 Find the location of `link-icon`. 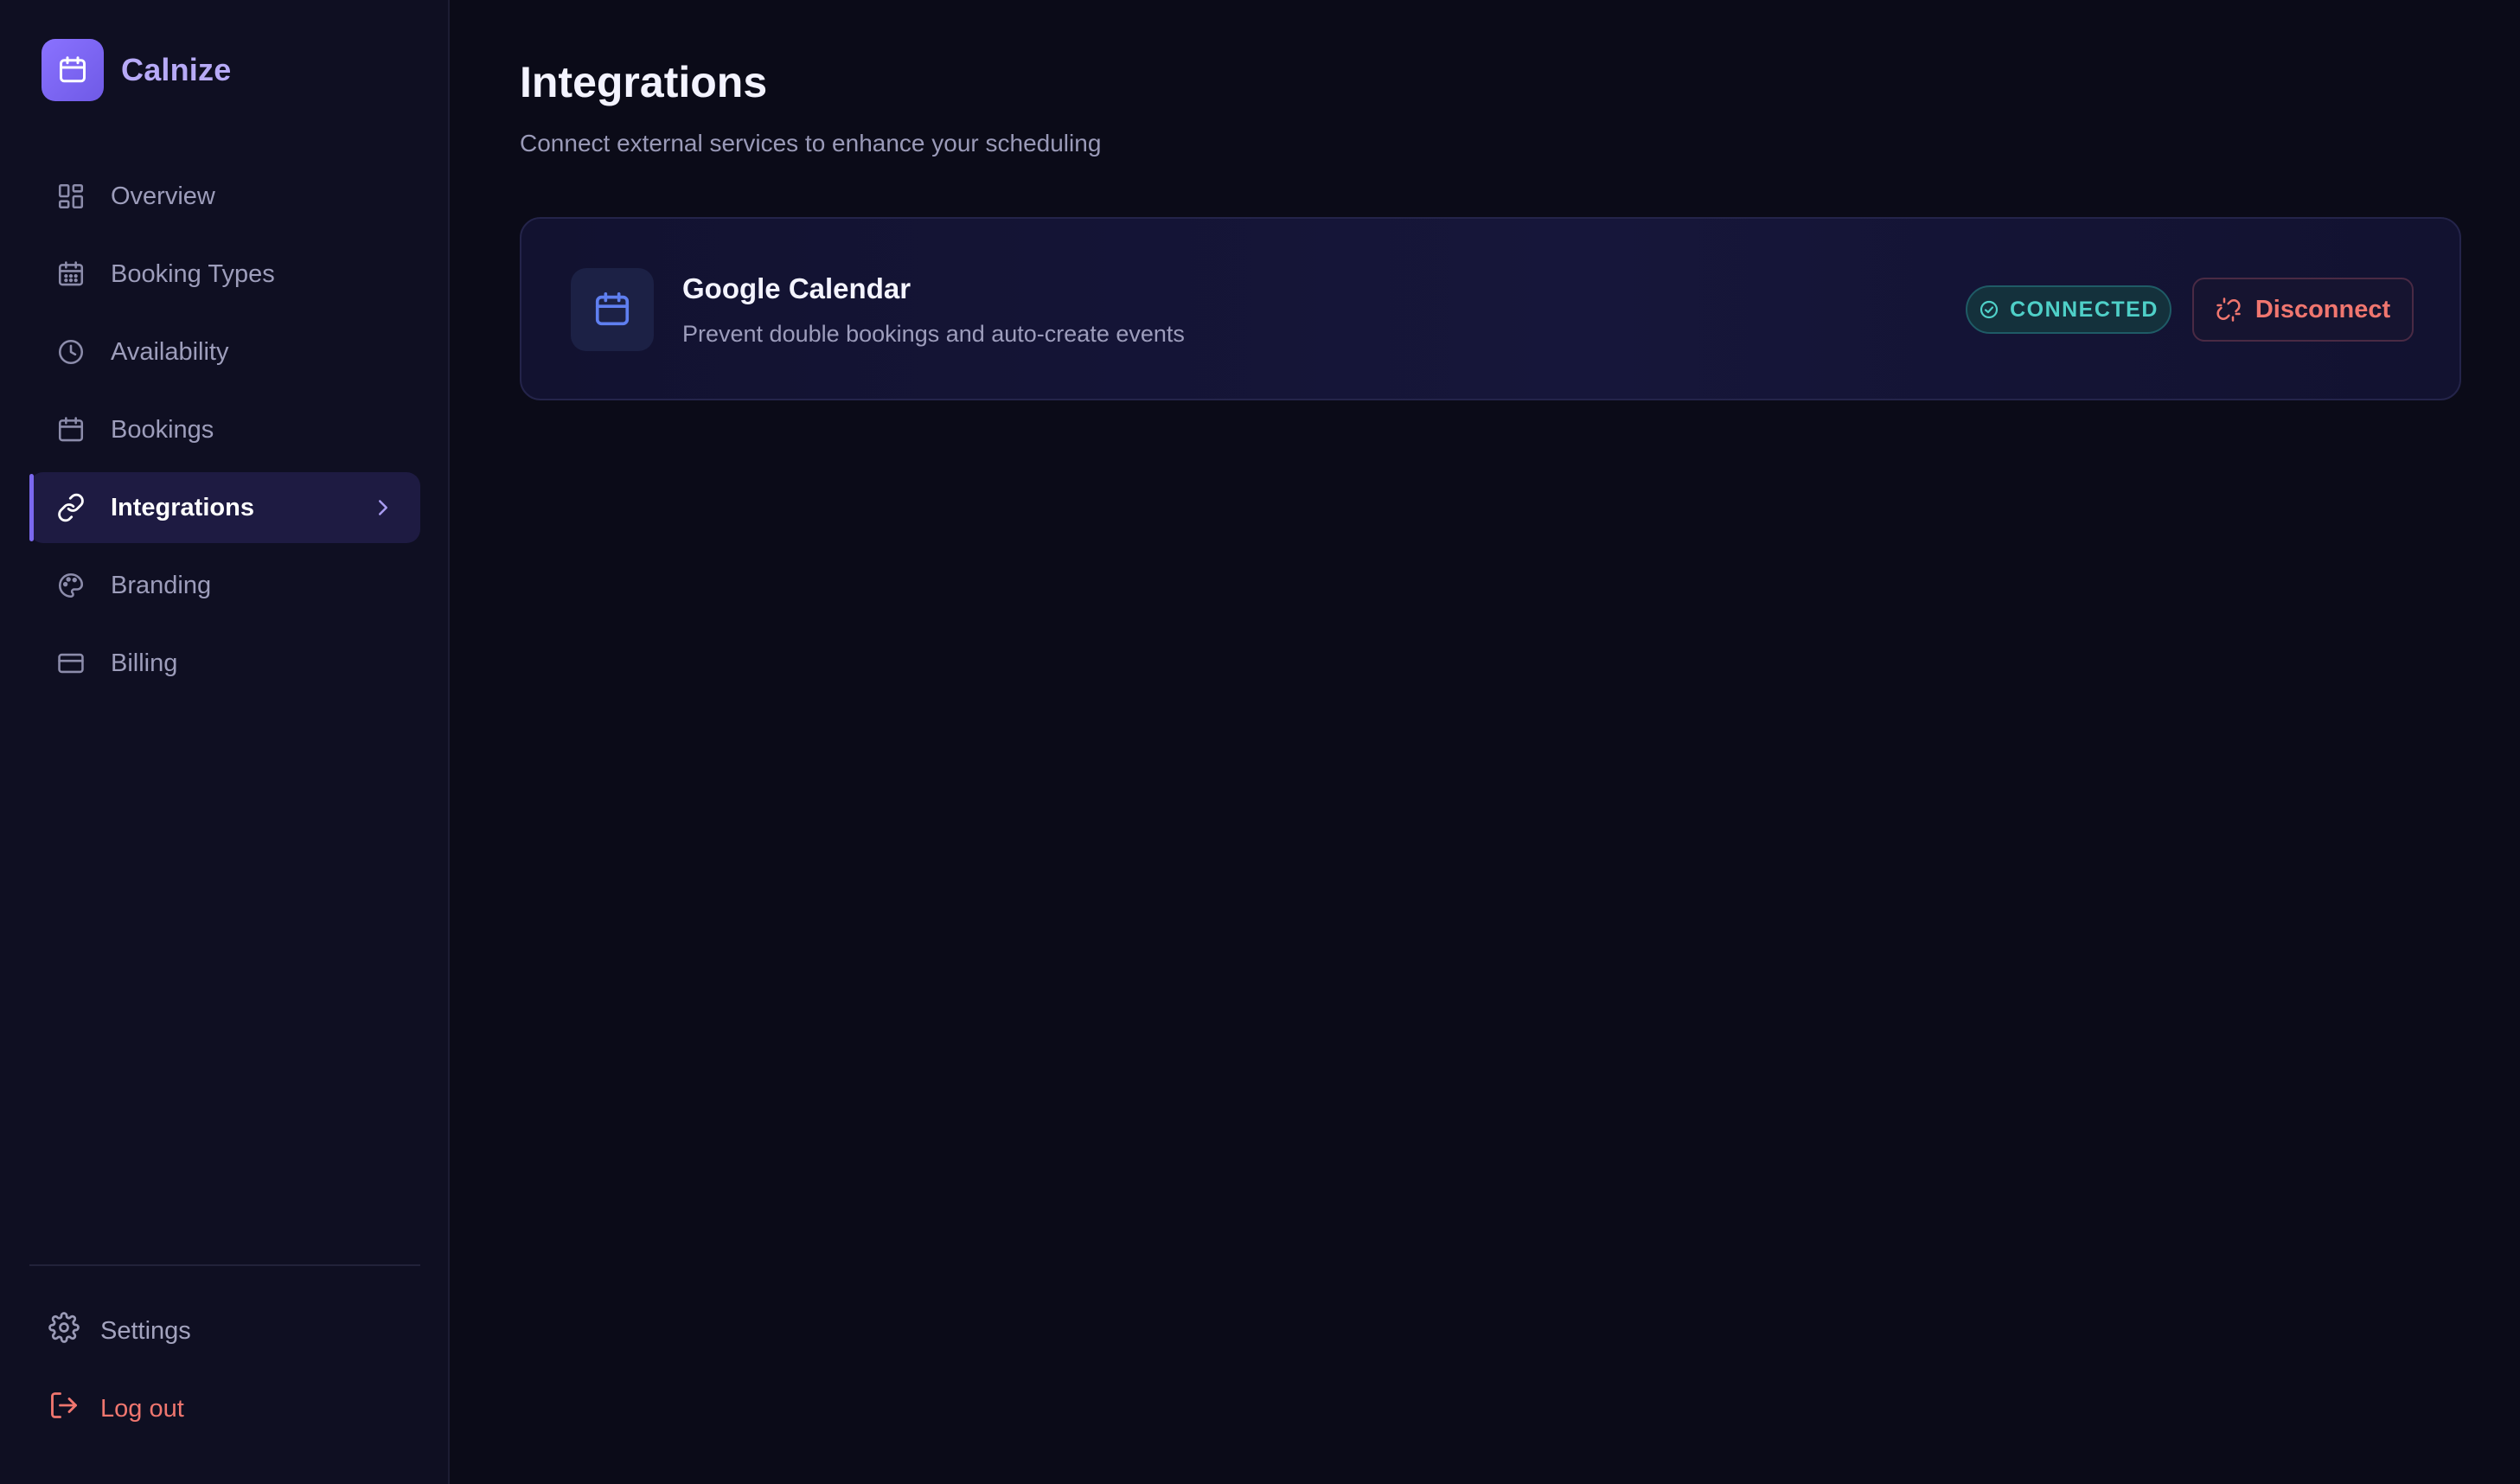

link-icon is located at coordinates (71, 507).